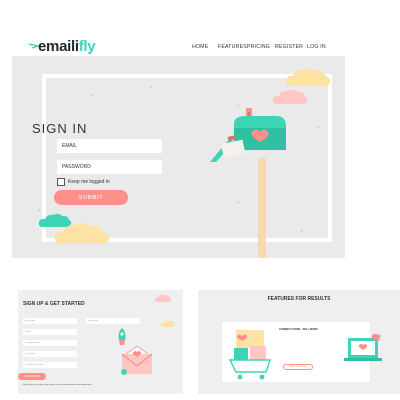  Describe the element at coordinates (50, 365) in the screenshot. I see `confirm-password-field: Confirm Password` at that location.